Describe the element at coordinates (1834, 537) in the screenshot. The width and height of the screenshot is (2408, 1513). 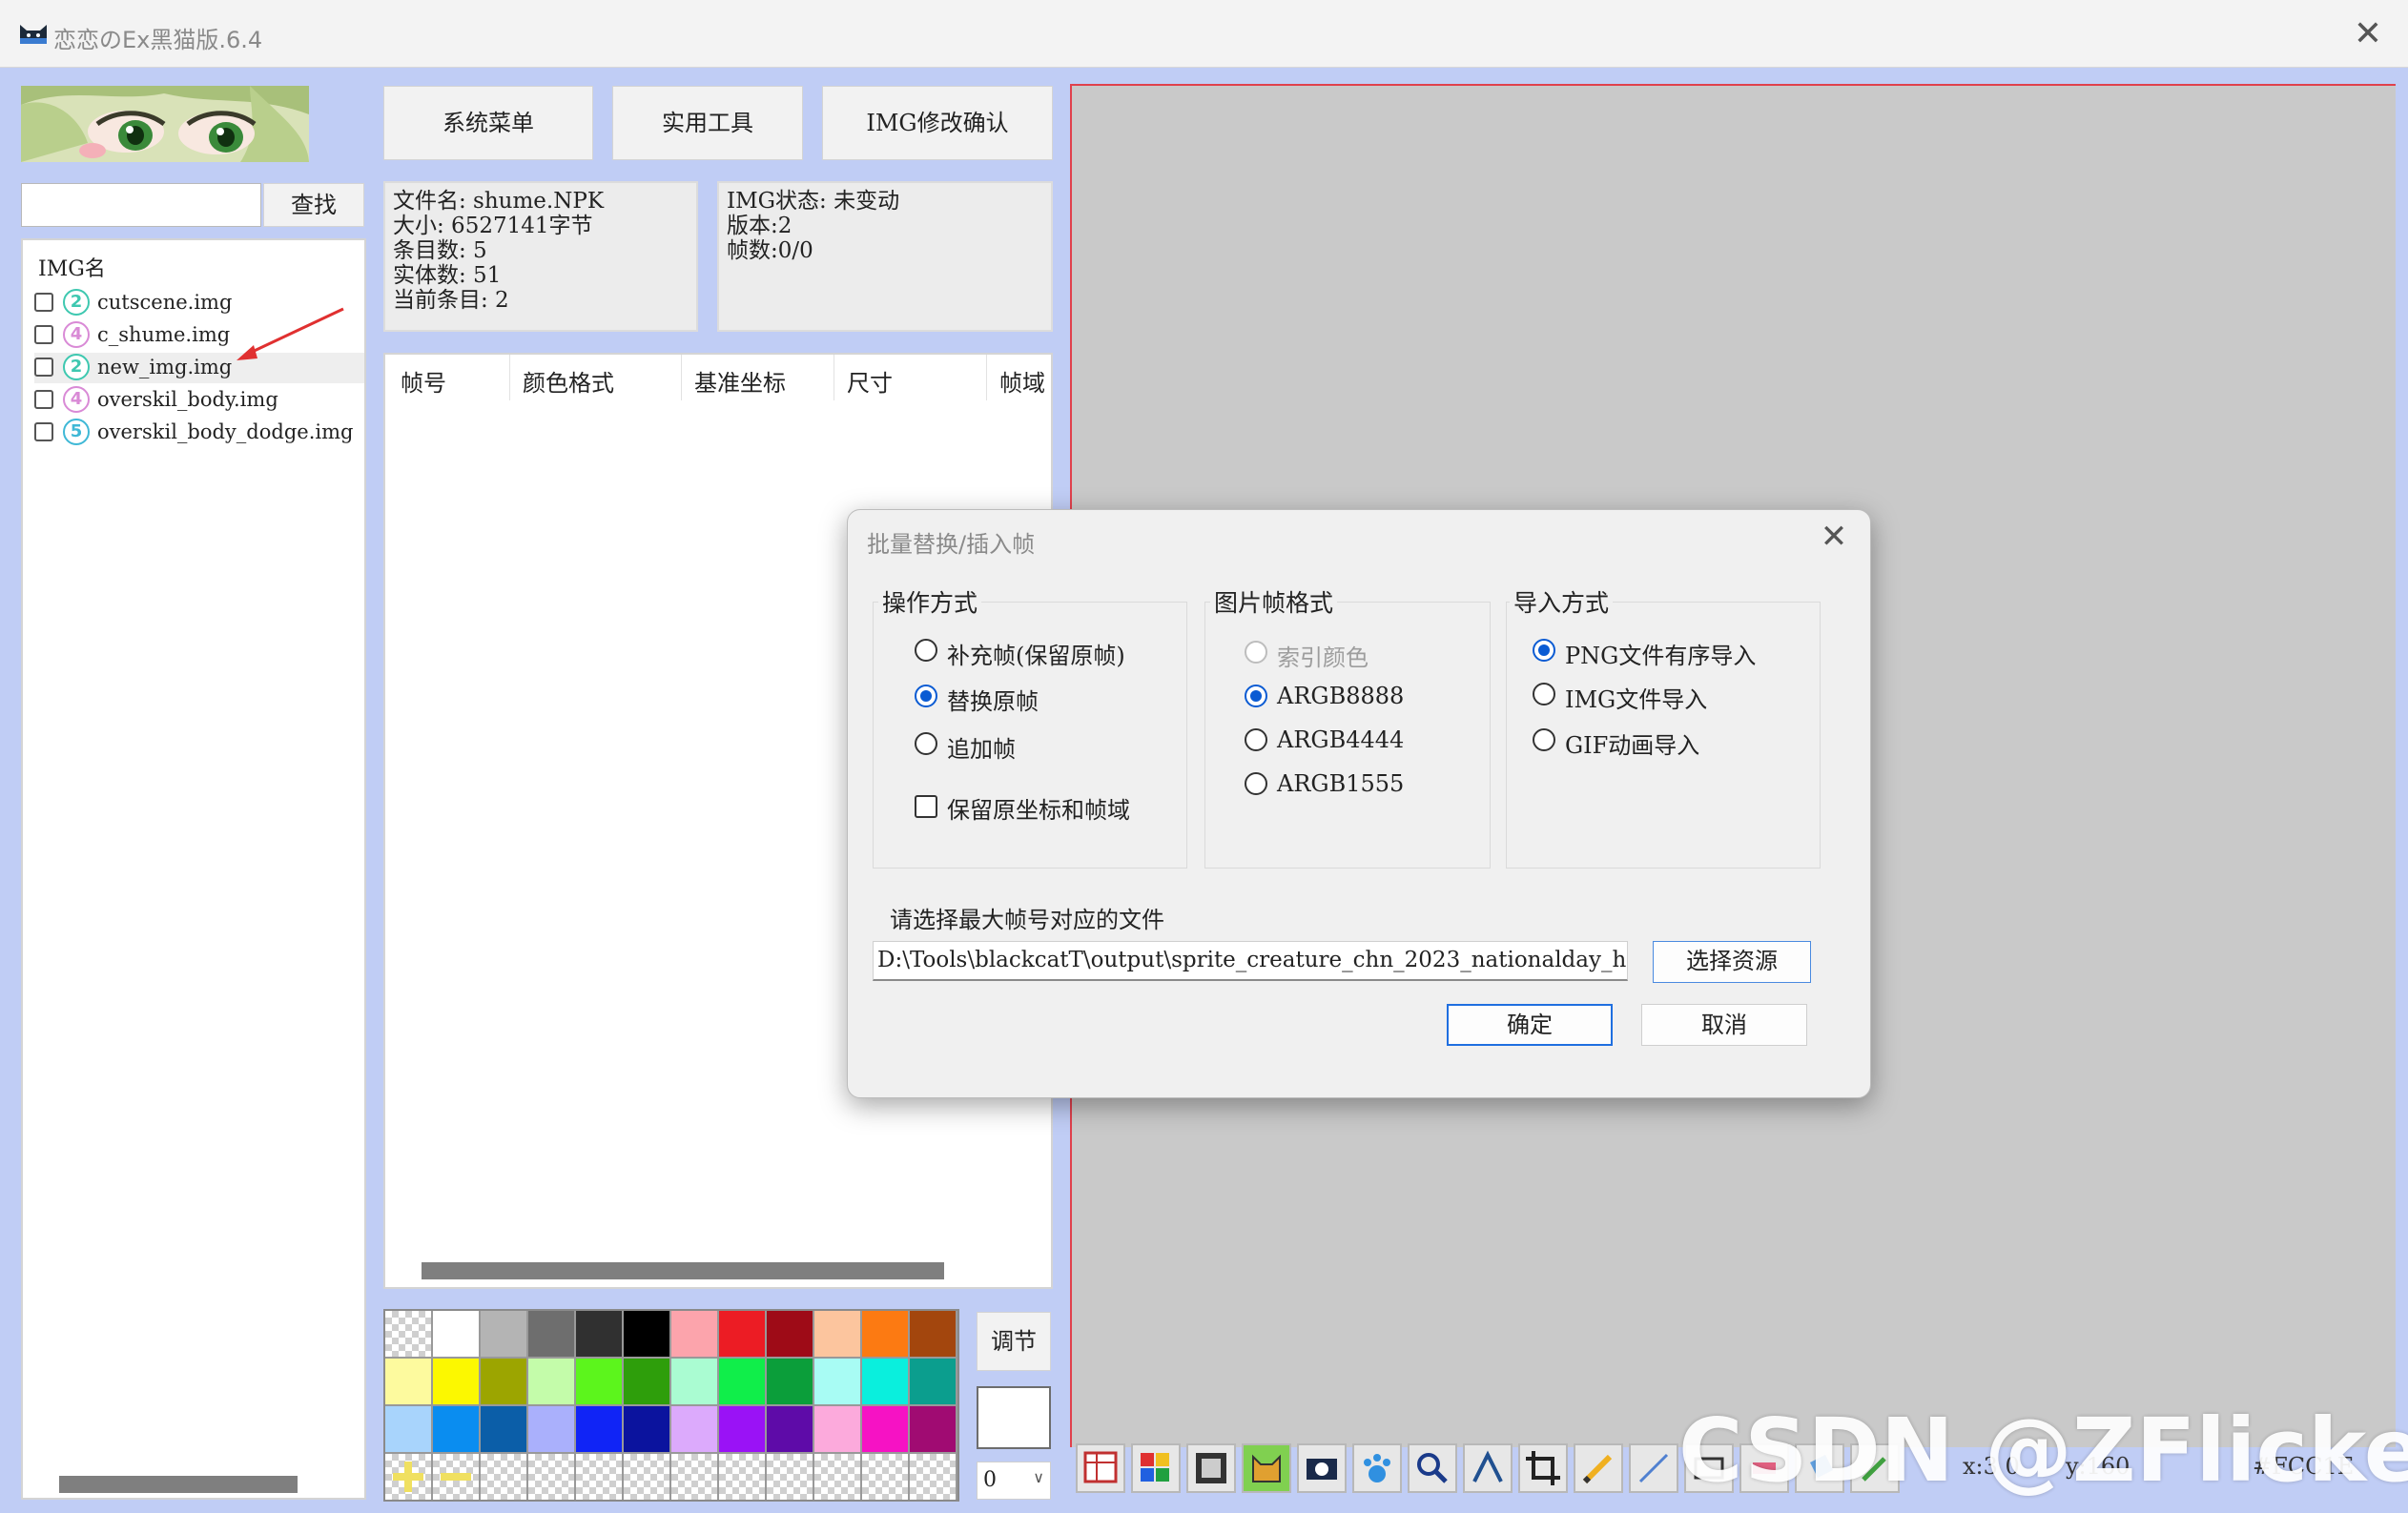
I see `dialog-close-icon: ✕` at that location.